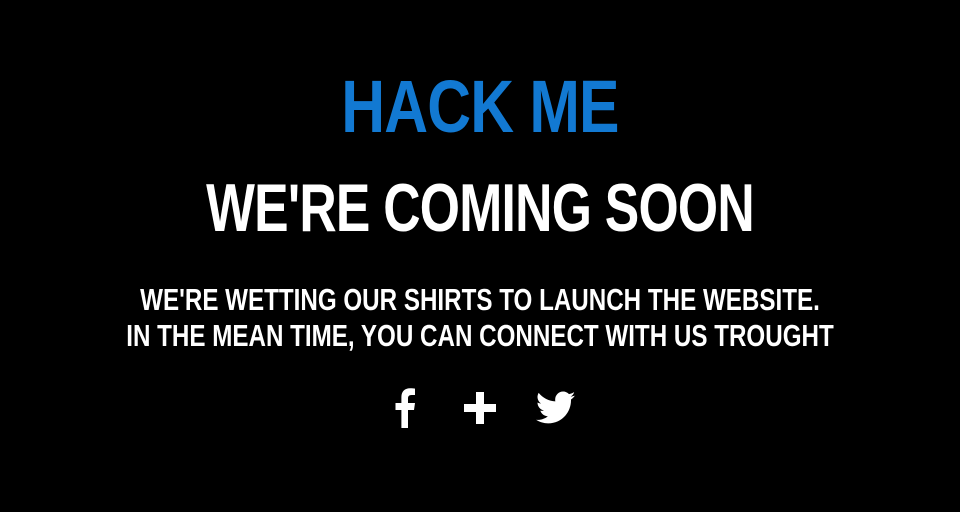 This screenshot has width=960, height=512. I want to click on page-headline: WE'RE COMING SOON, so click(480, 208).